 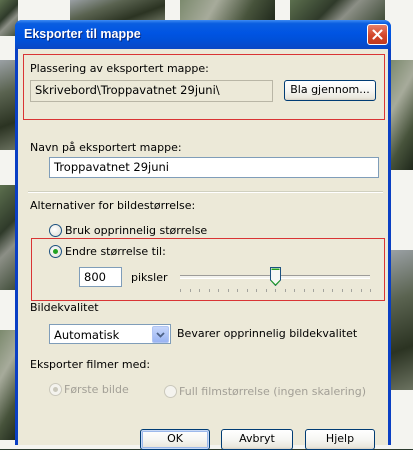 What do you see at coordinates (115, 251) in the screenshot?
I see `resize-label: Endre størrelse til:` at bounding box center [115, 251].